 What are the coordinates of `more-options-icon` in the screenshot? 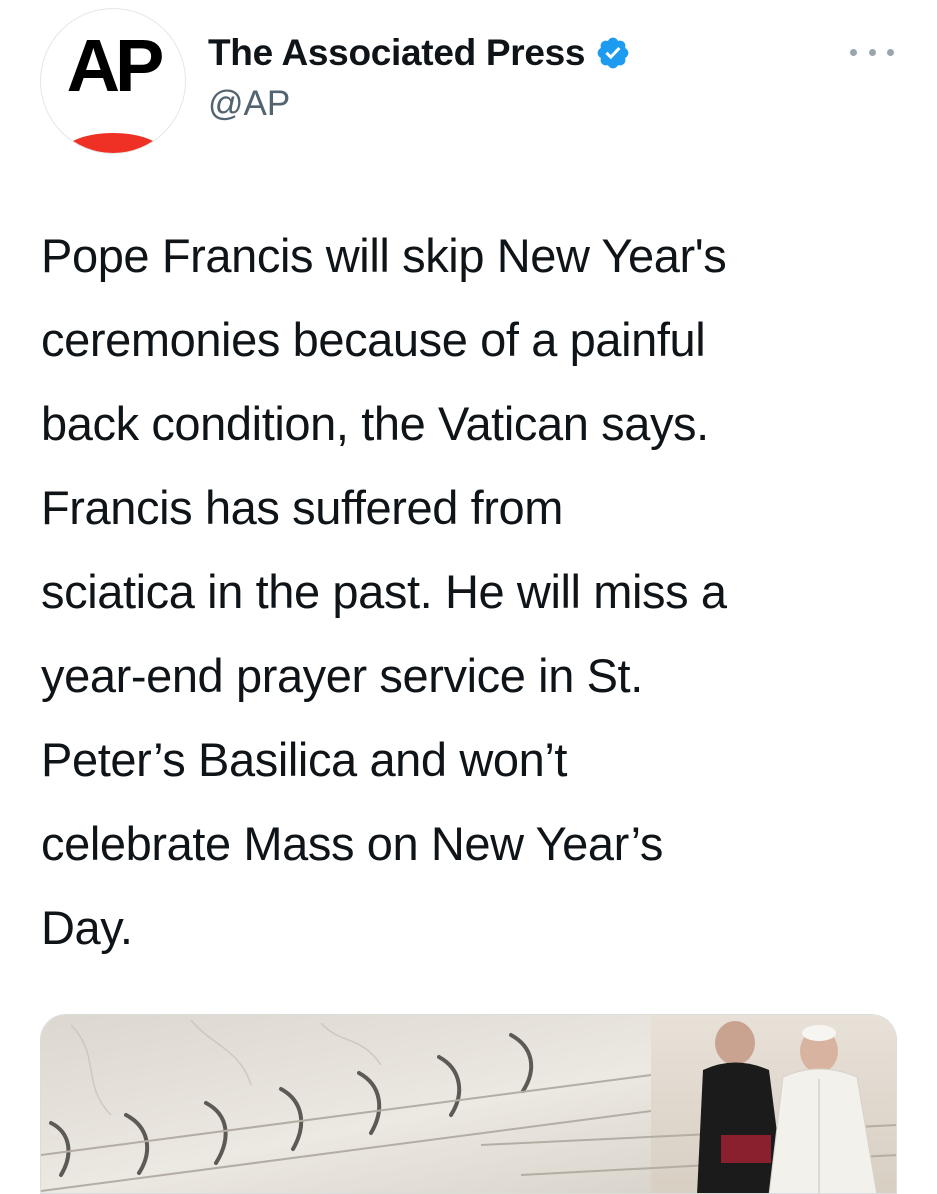 It's located at (872, 52).